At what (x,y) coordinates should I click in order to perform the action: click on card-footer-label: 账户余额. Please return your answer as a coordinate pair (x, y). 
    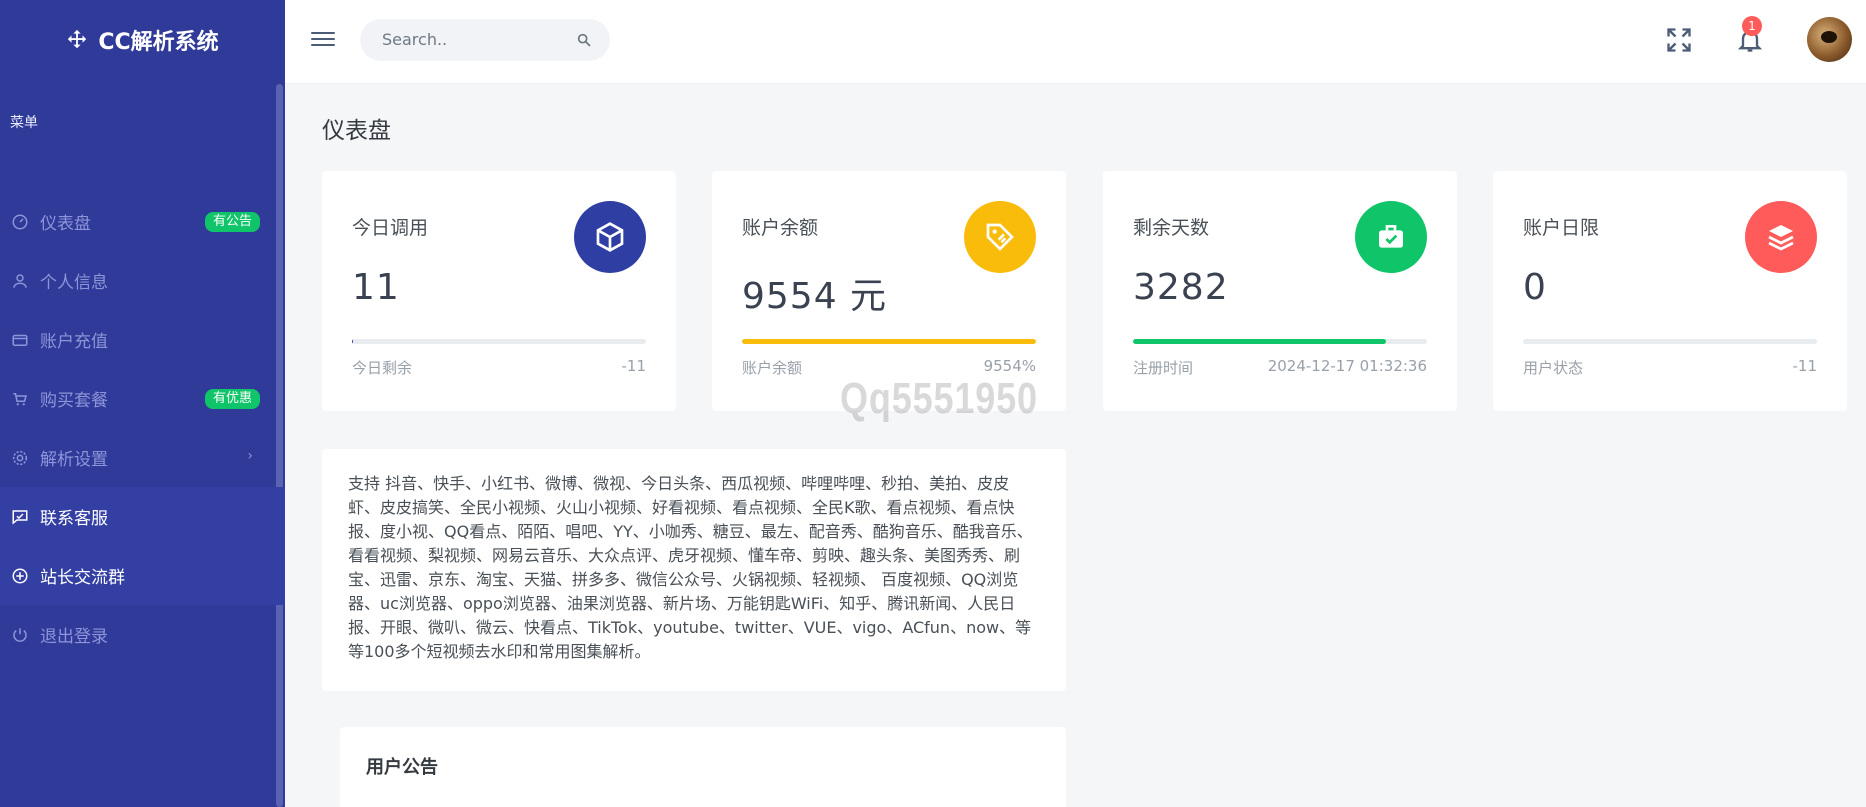
    Looking at the image, I should click on (772, 368).